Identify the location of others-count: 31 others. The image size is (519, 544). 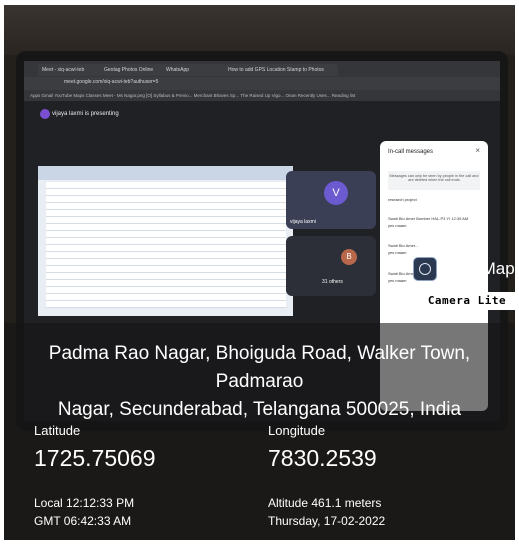
(332, 282).